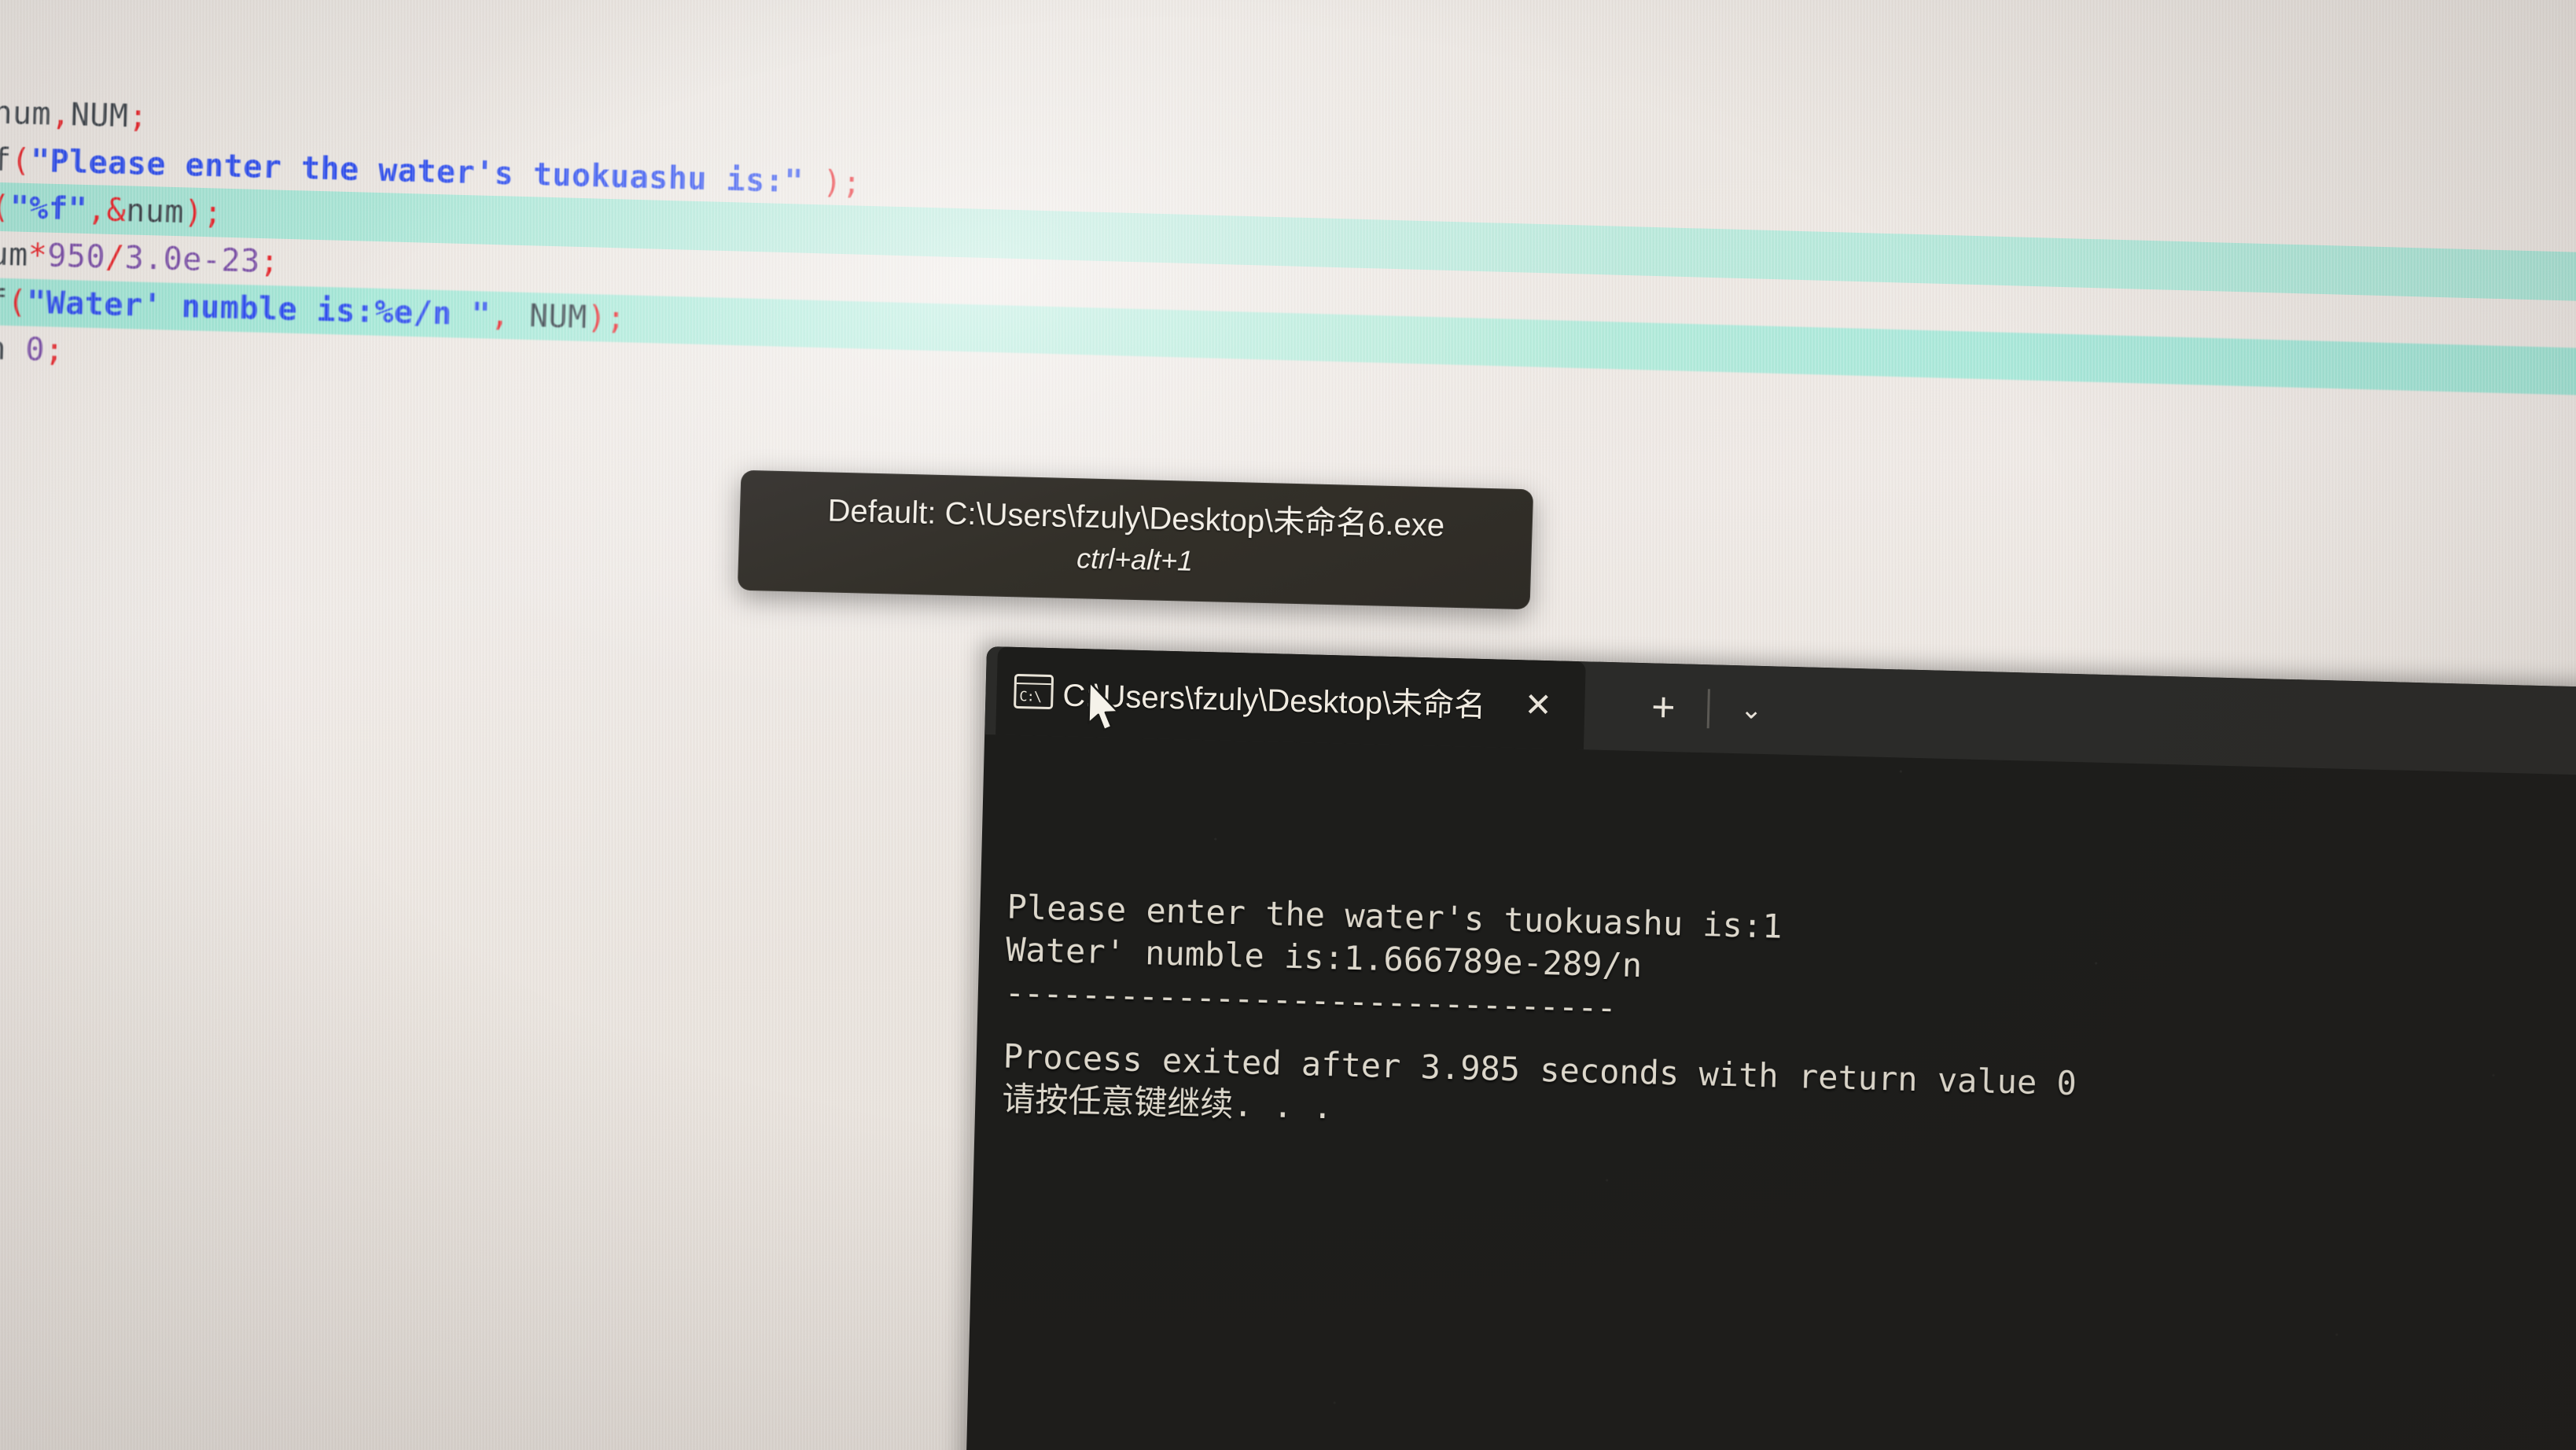 The image size is (2576, 1450). Describe the element at coordinates (500, 315) in the screenshot. I see `line-printf-result-token-3: ,` at that location.